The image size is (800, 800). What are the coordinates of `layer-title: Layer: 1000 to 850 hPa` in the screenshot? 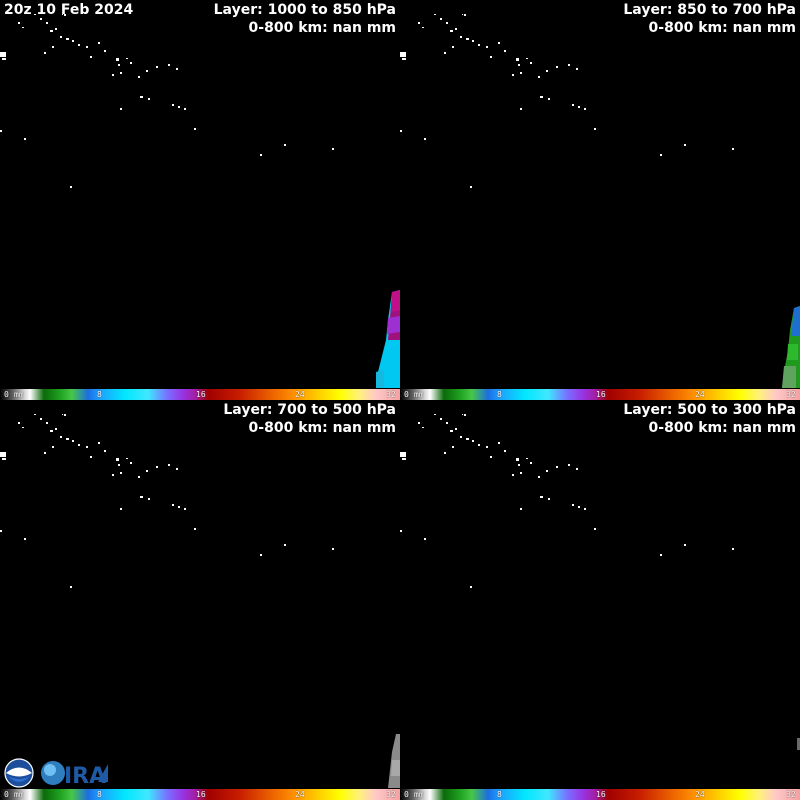 It's located at (304, 10).